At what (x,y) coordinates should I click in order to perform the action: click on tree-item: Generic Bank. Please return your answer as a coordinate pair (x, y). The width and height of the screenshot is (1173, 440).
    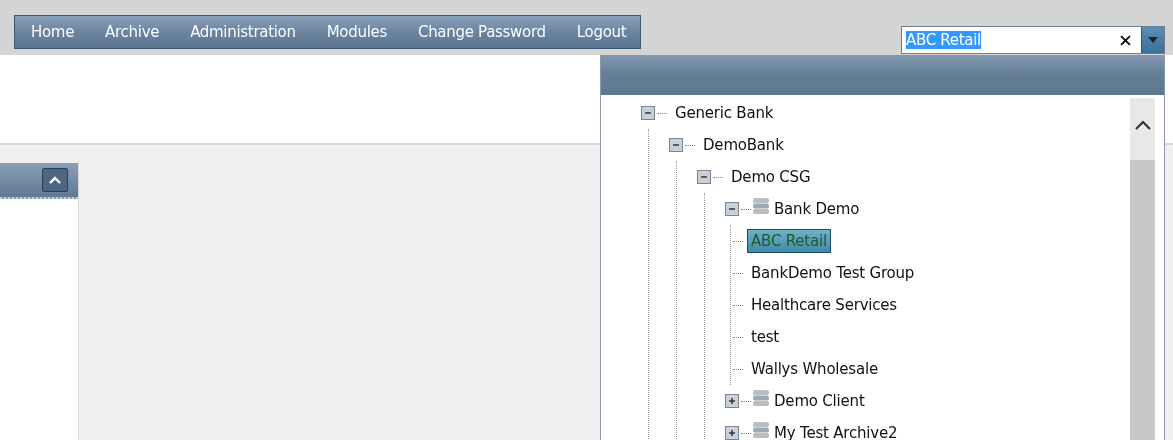
    Looking at the image, I should click on (724, 113).